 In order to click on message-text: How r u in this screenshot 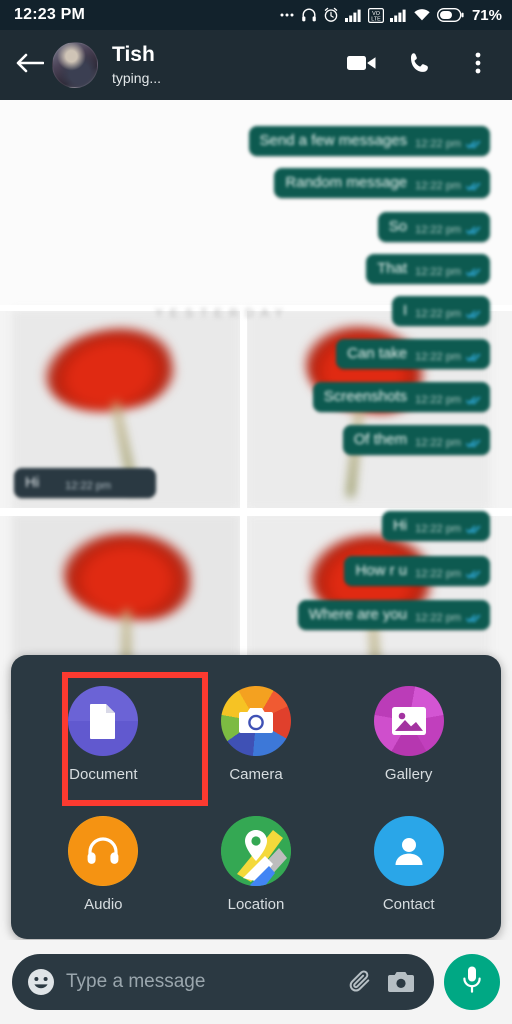, I will do `click(381, 570)`.